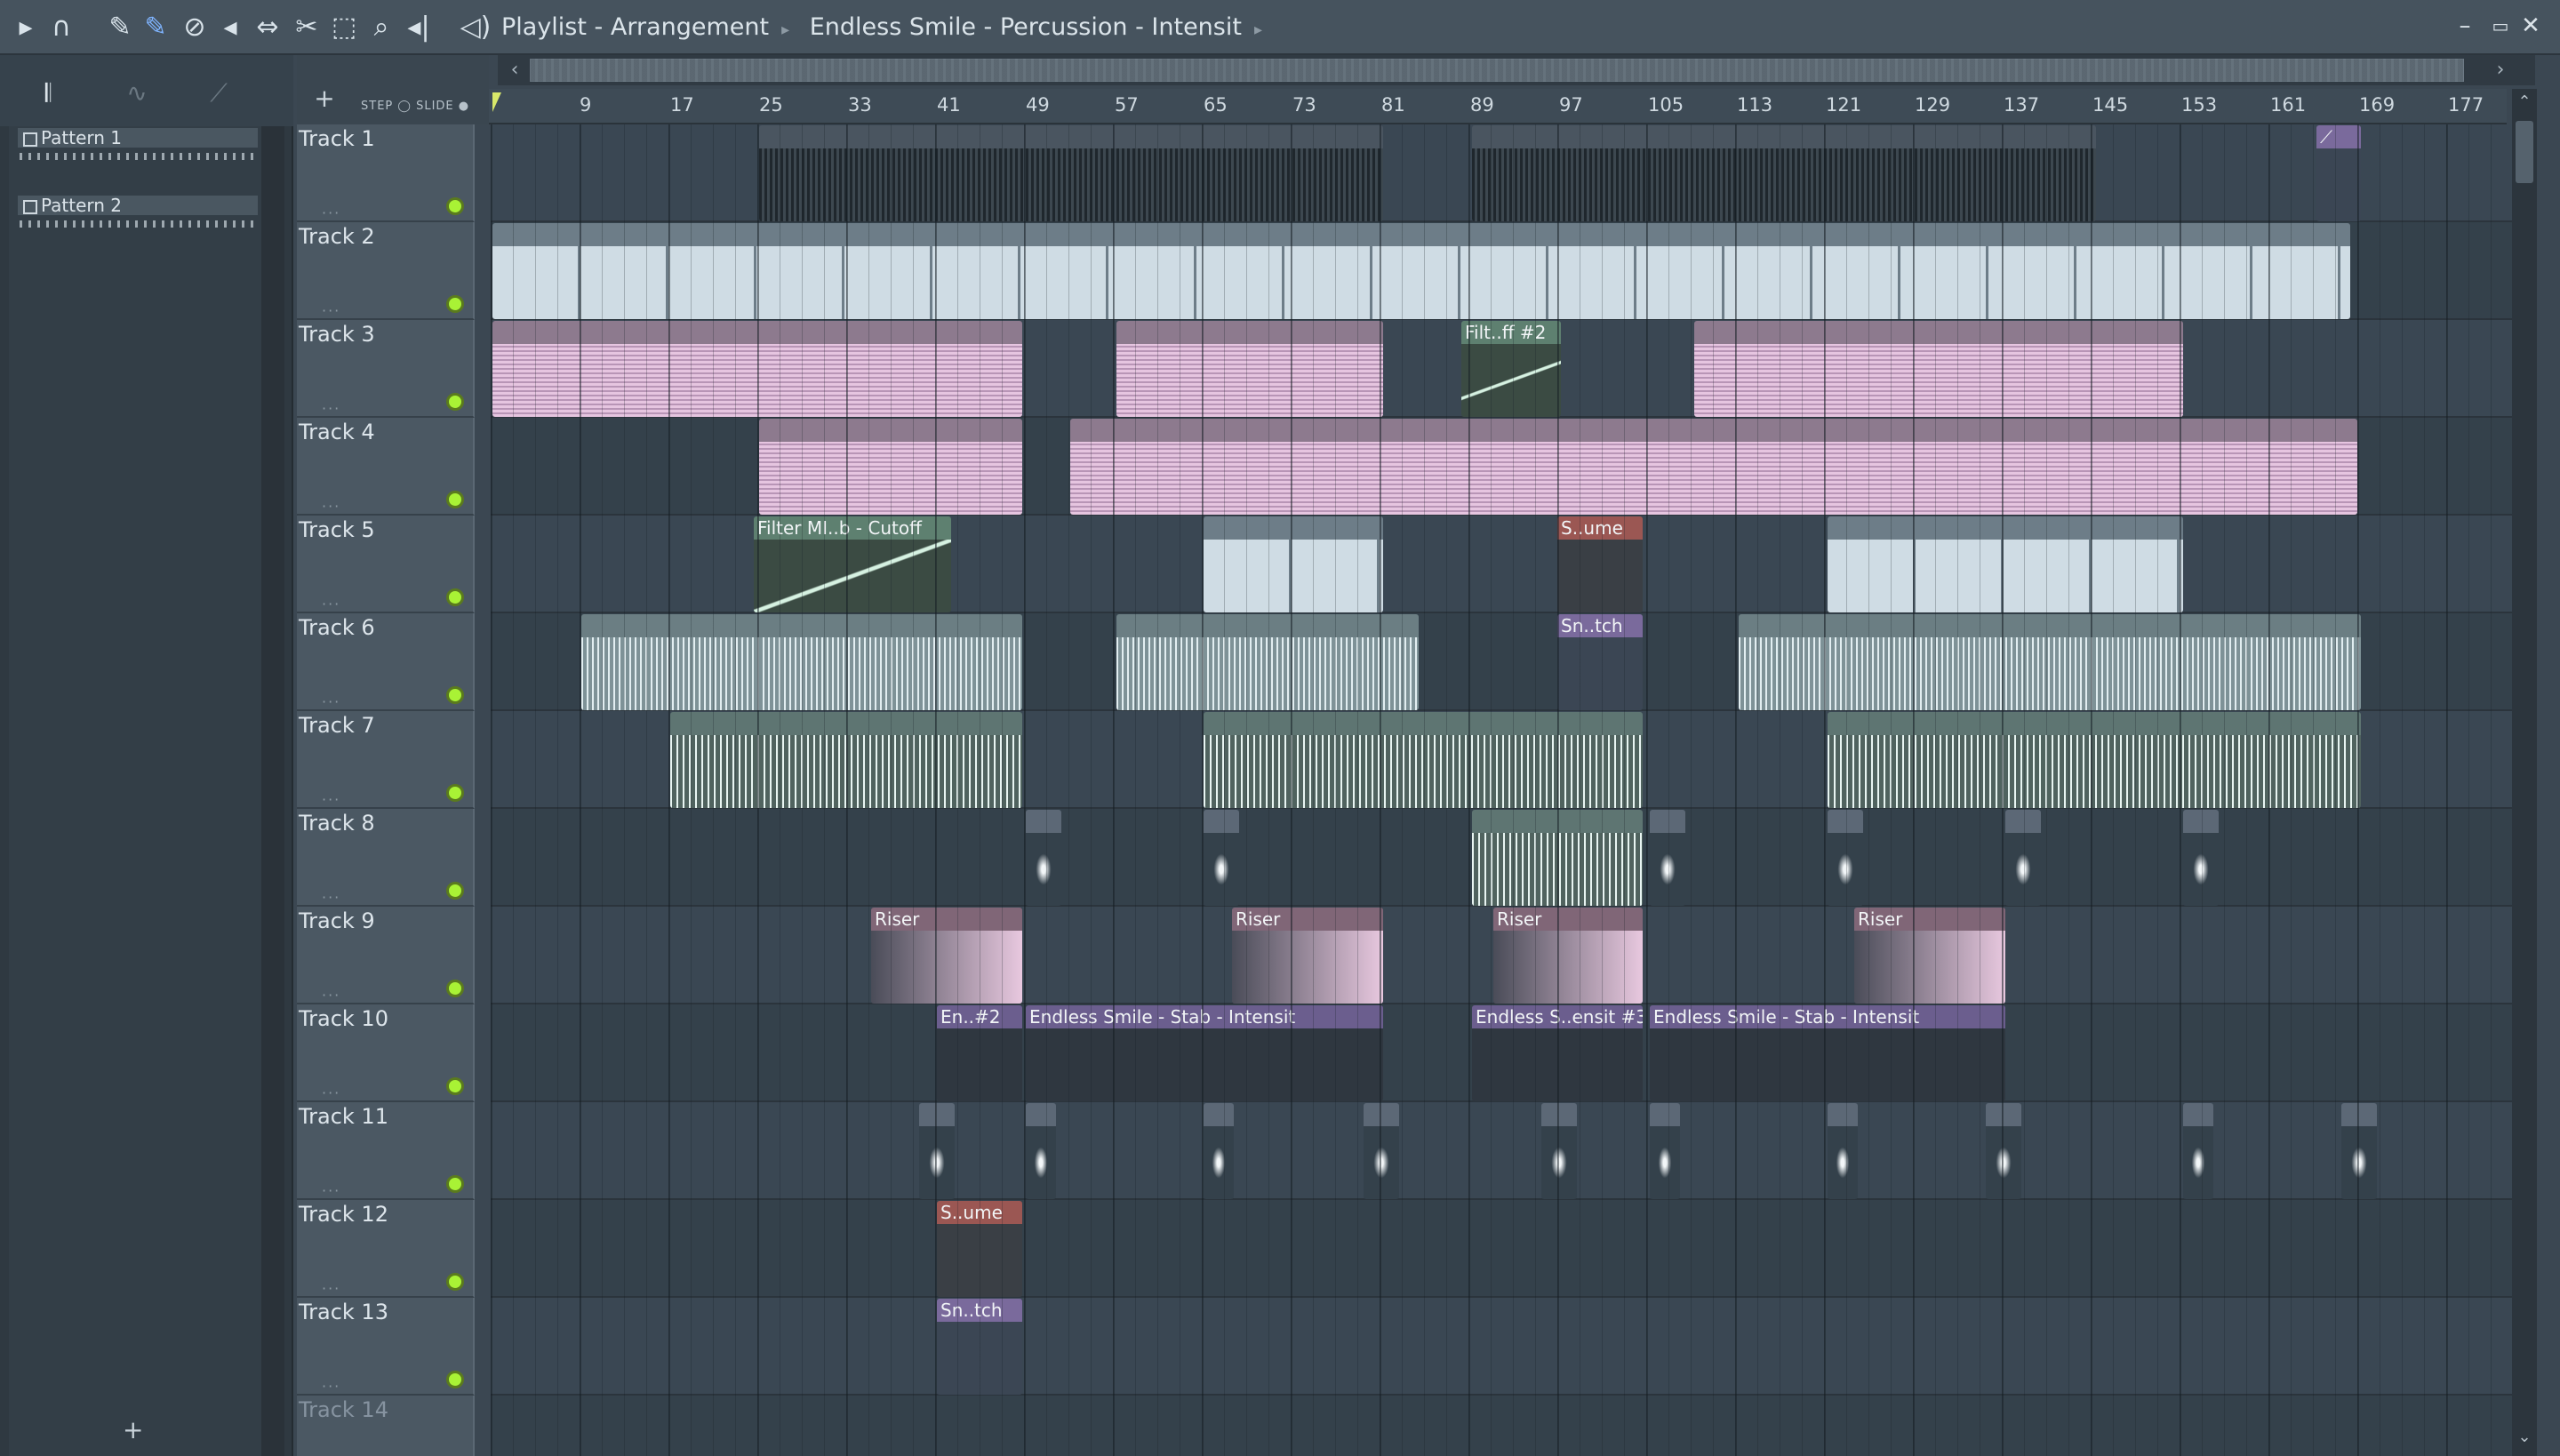 The width and height of the screenshot is (2560, 1456). I want to click on magnet-icon: ∩, so click(61, 27).